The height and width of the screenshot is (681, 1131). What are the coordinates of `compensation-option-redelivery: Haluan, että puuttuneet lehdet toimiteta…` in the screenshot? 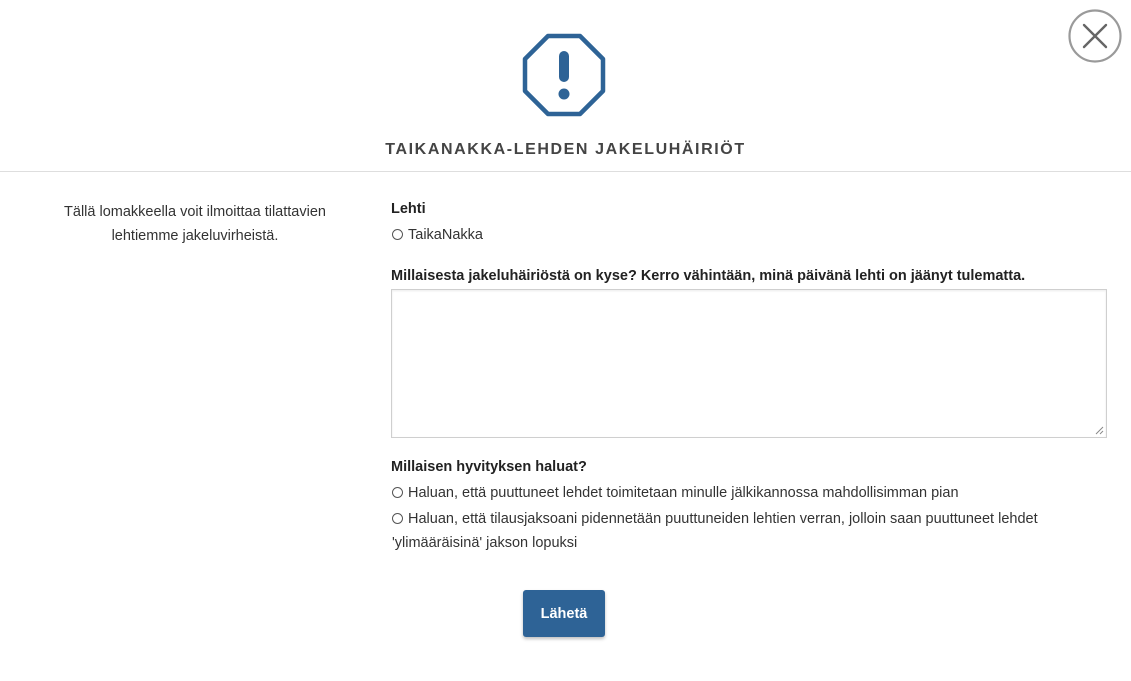 It's located at (752, 493).